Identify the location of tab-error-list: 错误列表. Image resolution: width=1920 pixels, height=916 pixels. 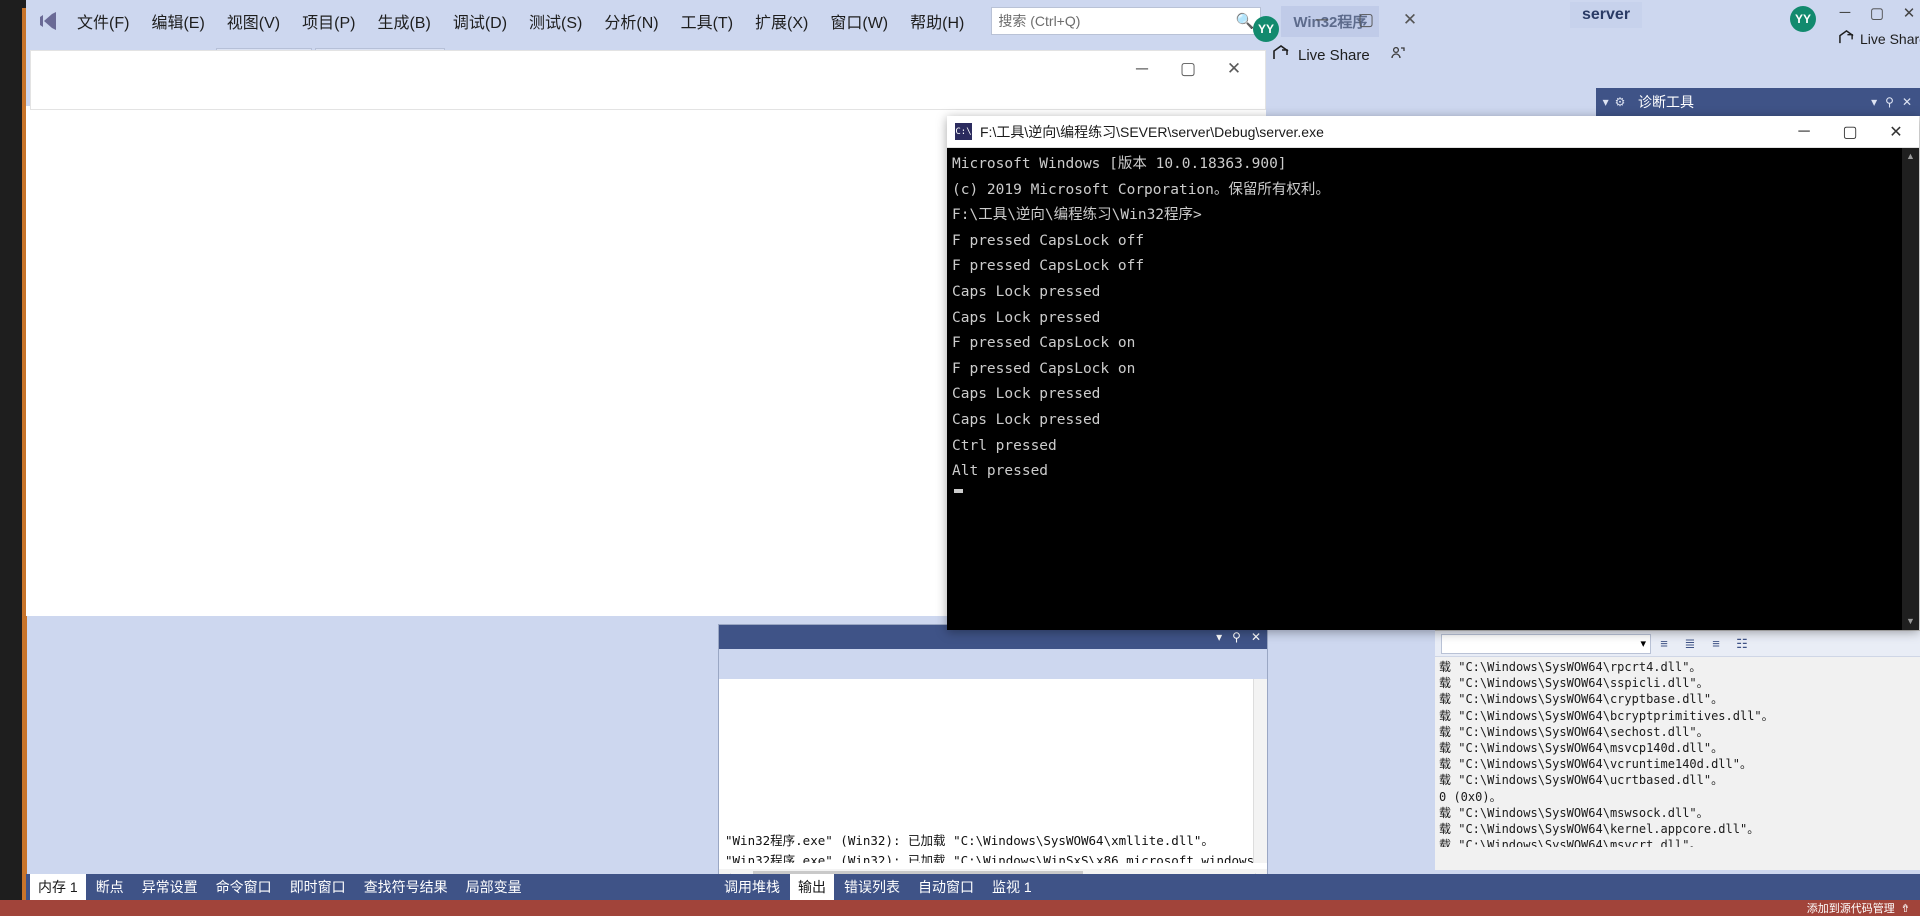
(872, 887).